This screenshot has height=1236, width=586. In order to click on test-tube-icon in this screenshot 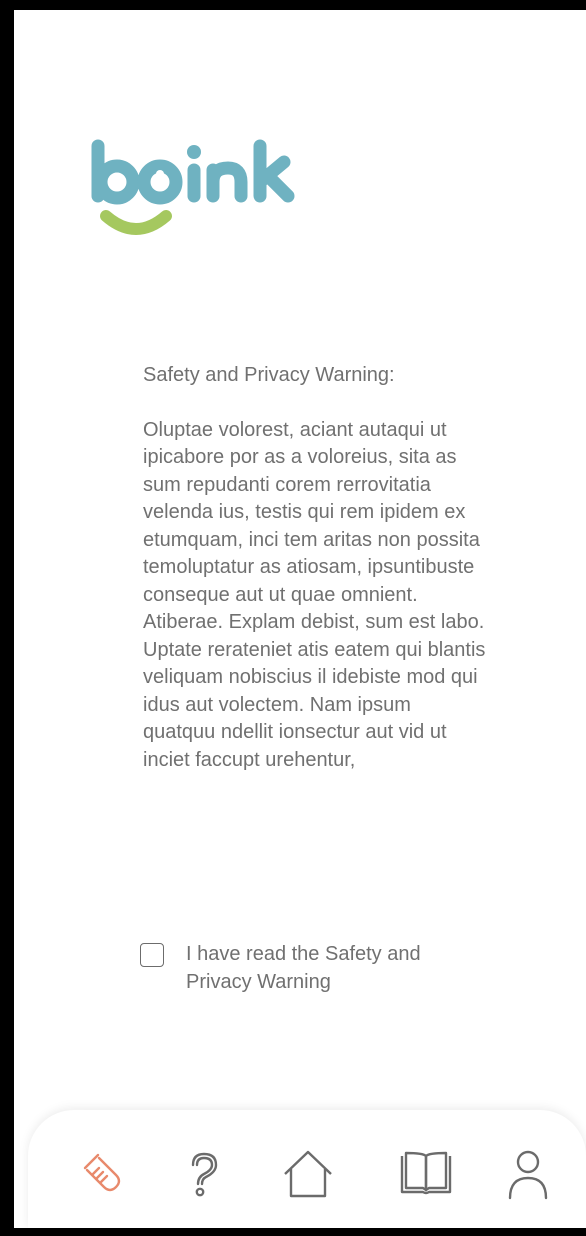, I will do `click(102, 1172)`.